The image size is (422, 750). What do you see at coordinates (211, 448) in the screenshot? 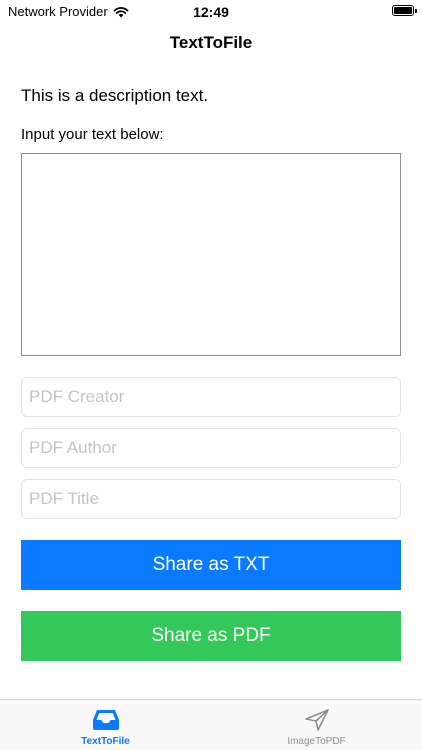
I see `pdf-author-field` at bounding box center [211, 448].